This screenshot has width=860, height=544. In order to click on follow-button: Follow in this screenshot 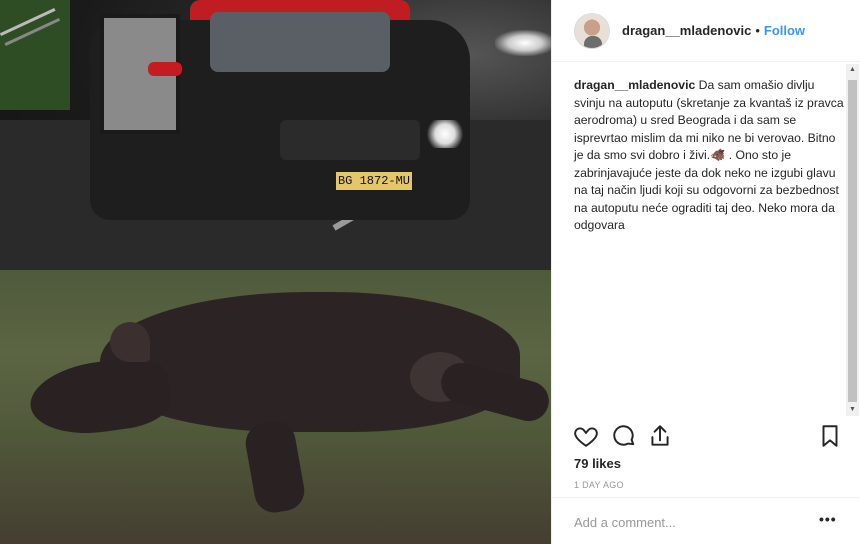, I will do `click(784, 30)`.